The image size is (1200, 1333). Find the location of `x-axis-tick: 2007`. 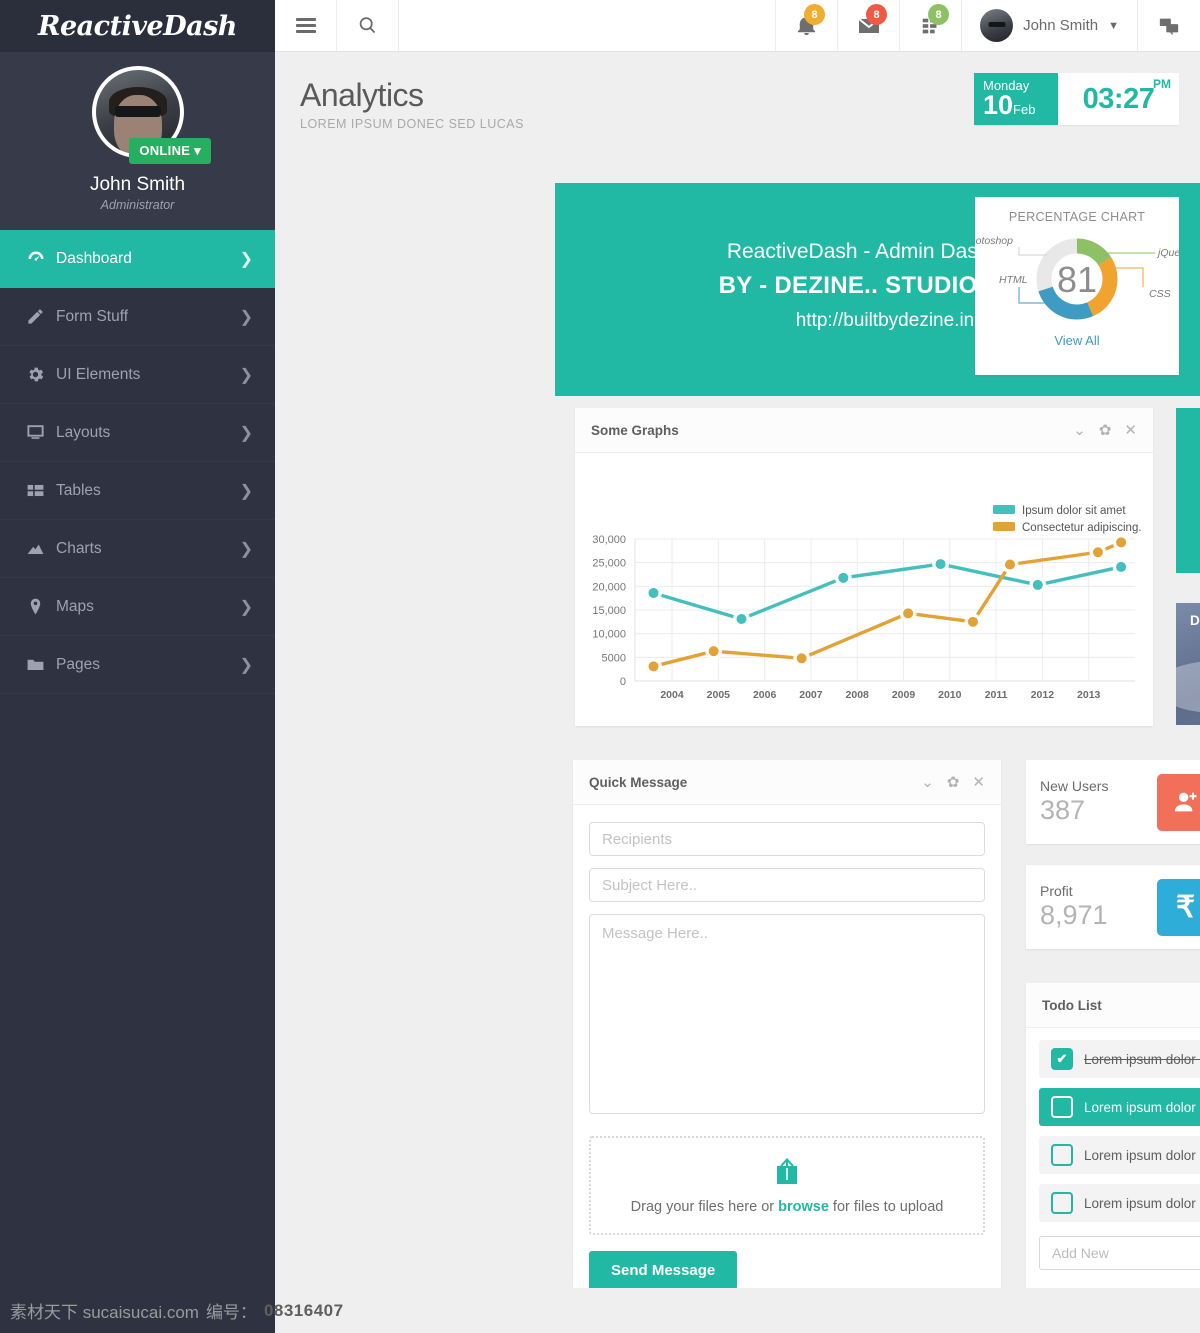

x-axis-tick: 2007 is located at coordinates (811, 695).